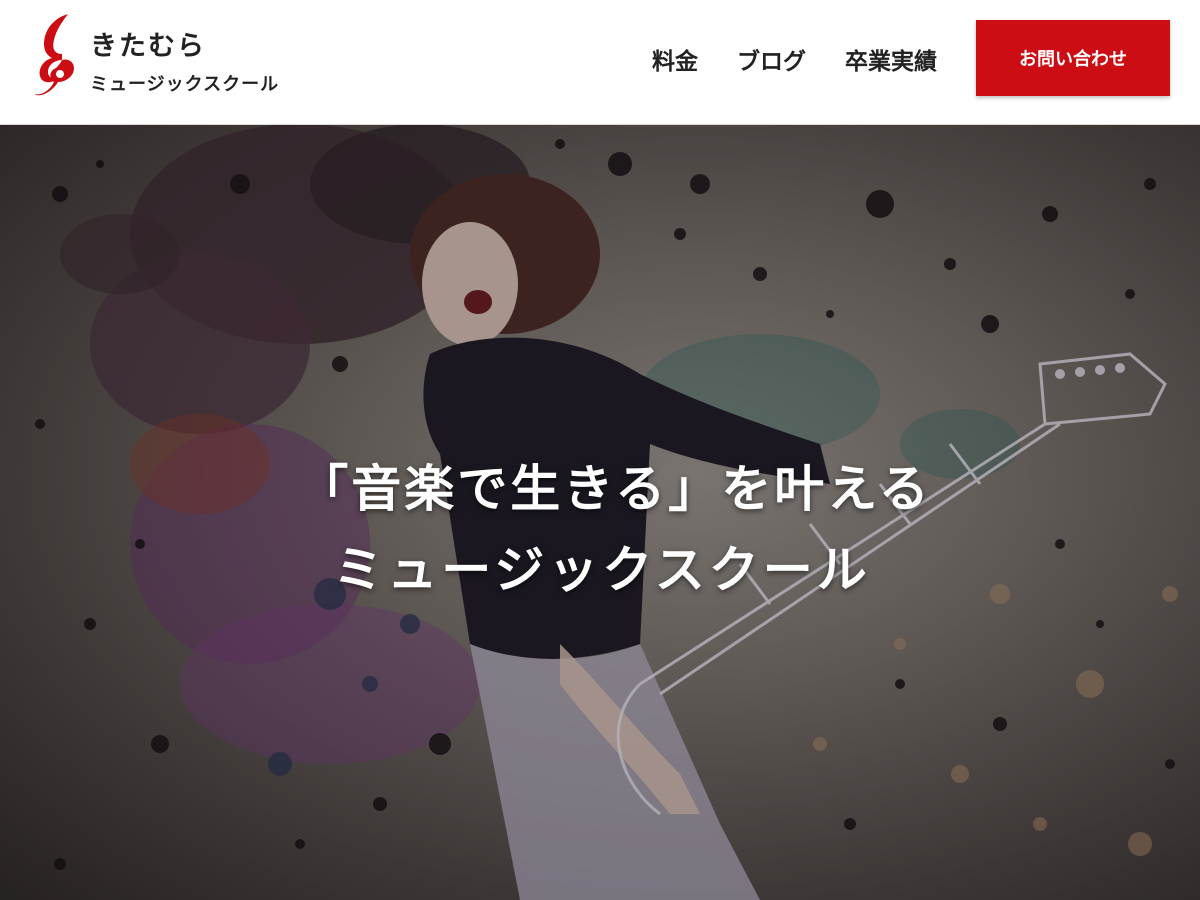 This screenshot has width=1200, height=900. I want to click on brand-name-line2: ミュージックスクール, so click(185, 84).